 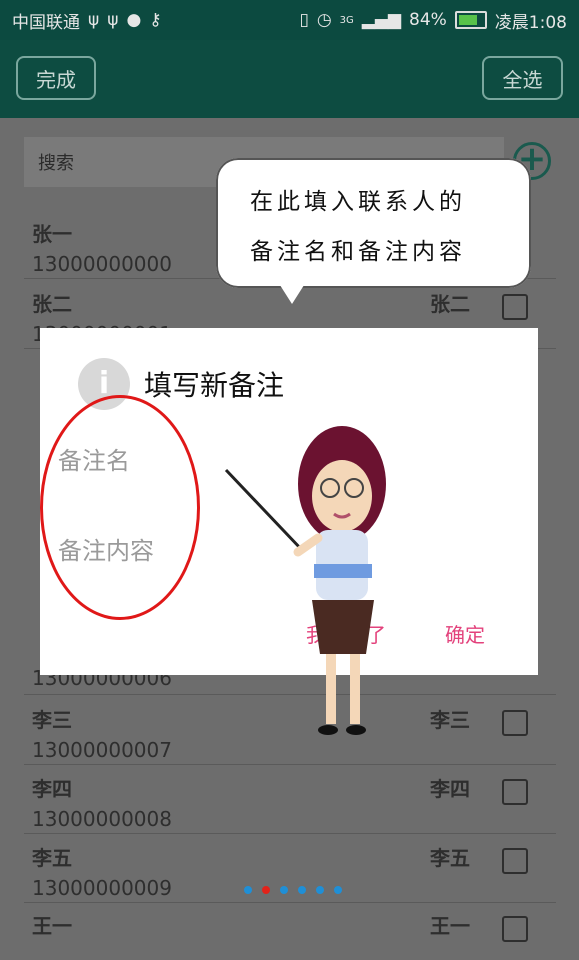 I want to click on vibrate-icon: ▯, so click(x=304, y=20).